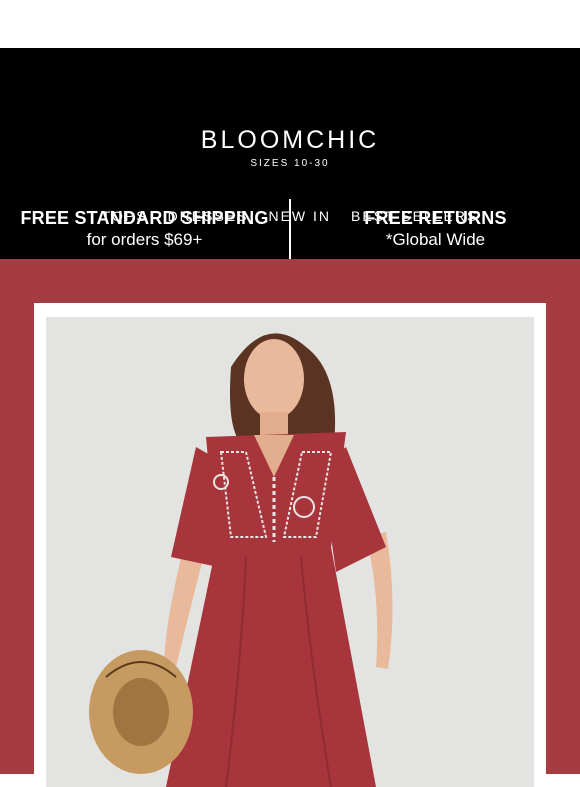 Image resolution: width=580 pixels, height=787 pixels. What do you see at coordinates (290, 163) in the screenshot?
I see `brand-tagline: SIZES 10-30` at bounding box center [290, 163].